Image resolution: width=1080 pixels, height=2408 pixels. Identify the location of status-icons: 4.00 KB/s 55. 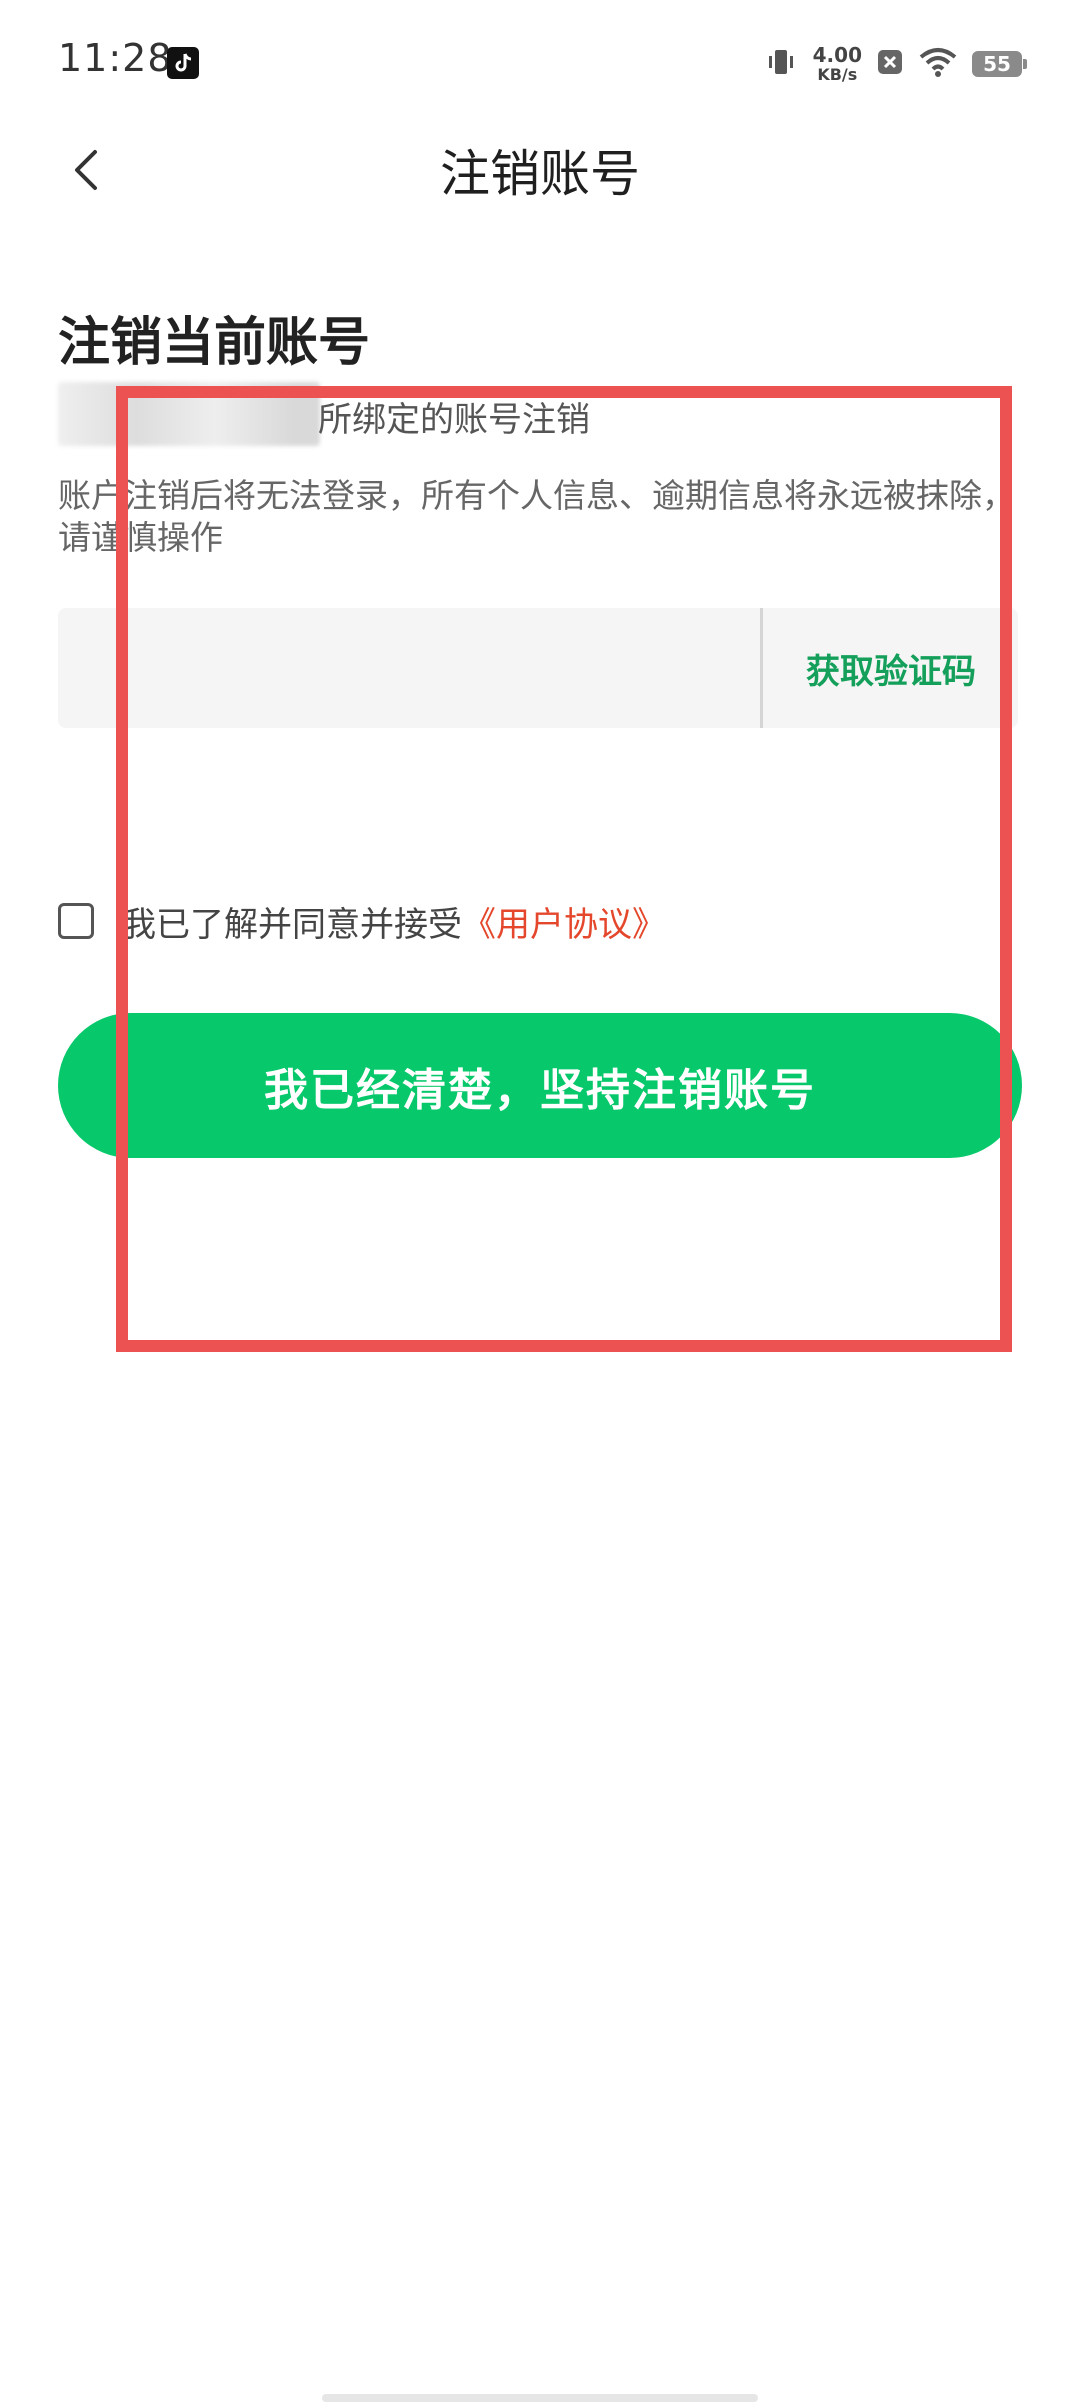
(895, 64).